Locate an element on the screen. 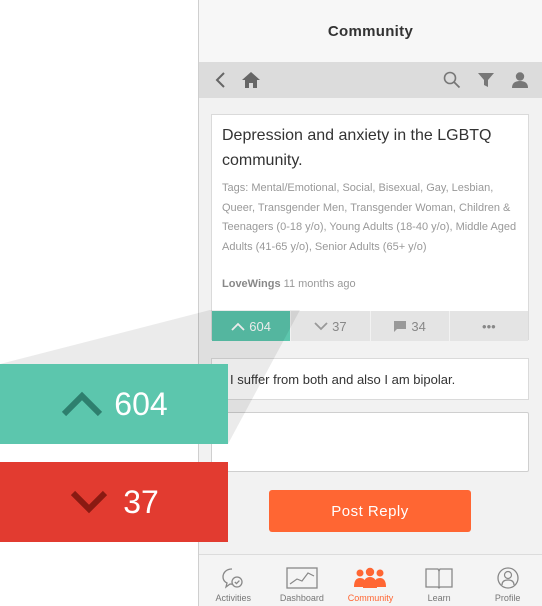  more-icon: ••• is located at coordinates (489, 326).